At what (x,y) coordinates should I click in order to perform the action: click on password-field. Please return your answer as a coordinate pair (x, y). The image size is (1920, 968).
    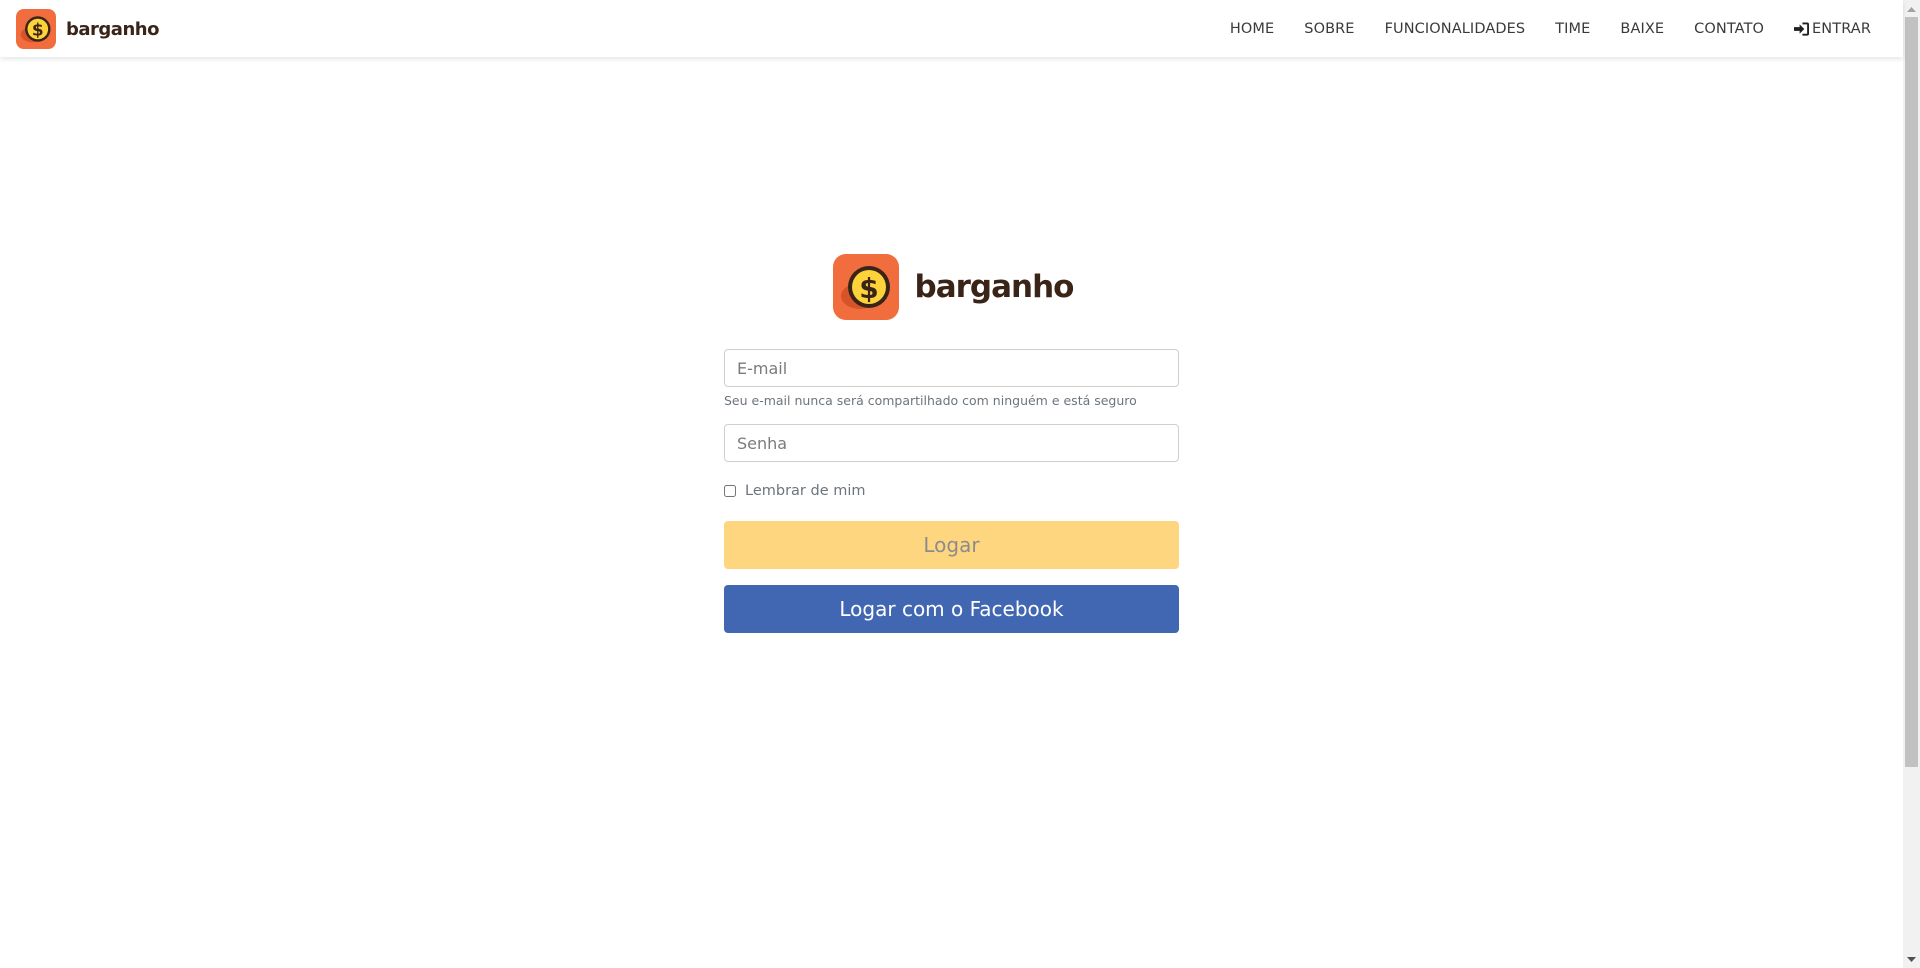
    Looking at the image, I should click on (951, 443).